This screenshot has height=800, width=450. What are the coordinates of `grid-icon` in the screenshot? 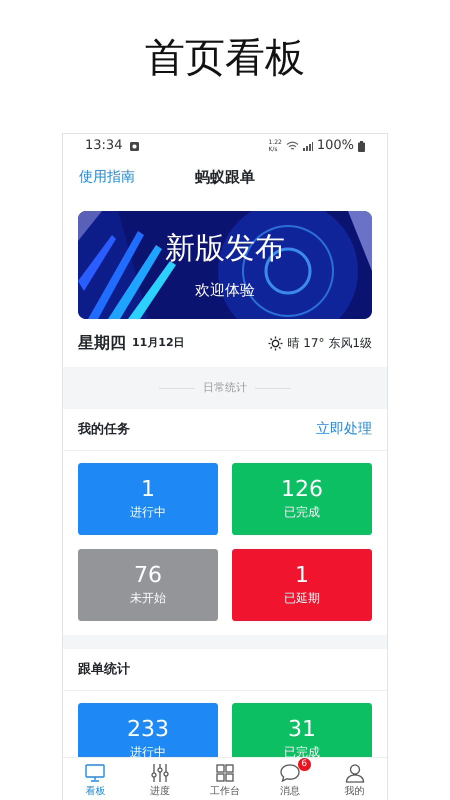 It's located at (225, 773).